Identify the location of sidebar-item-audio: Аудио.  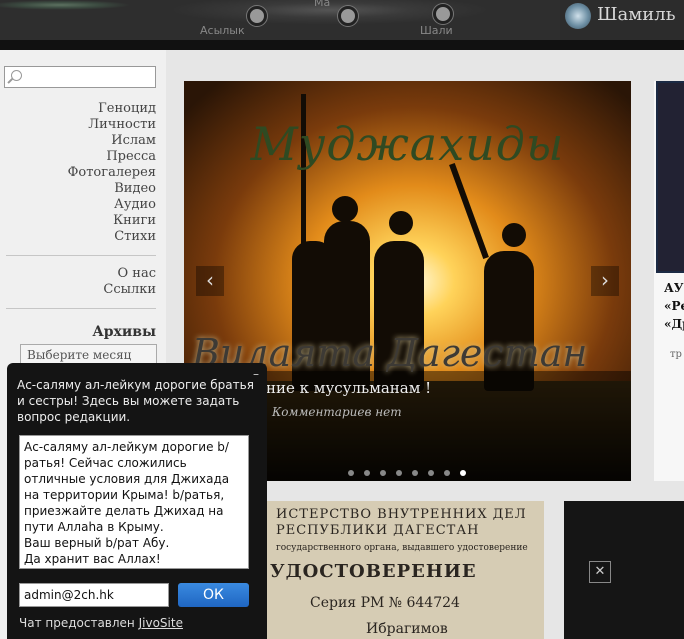
(81, 205).